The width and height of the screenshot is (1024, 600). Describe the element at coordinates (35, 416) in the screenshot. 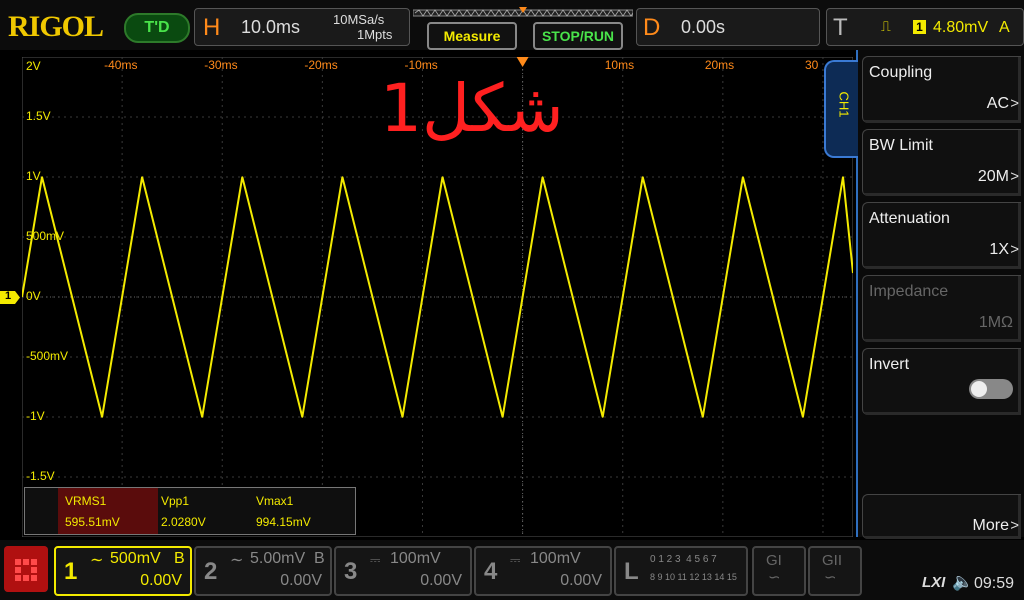

I see `y-axis-label: -1V` at that location.